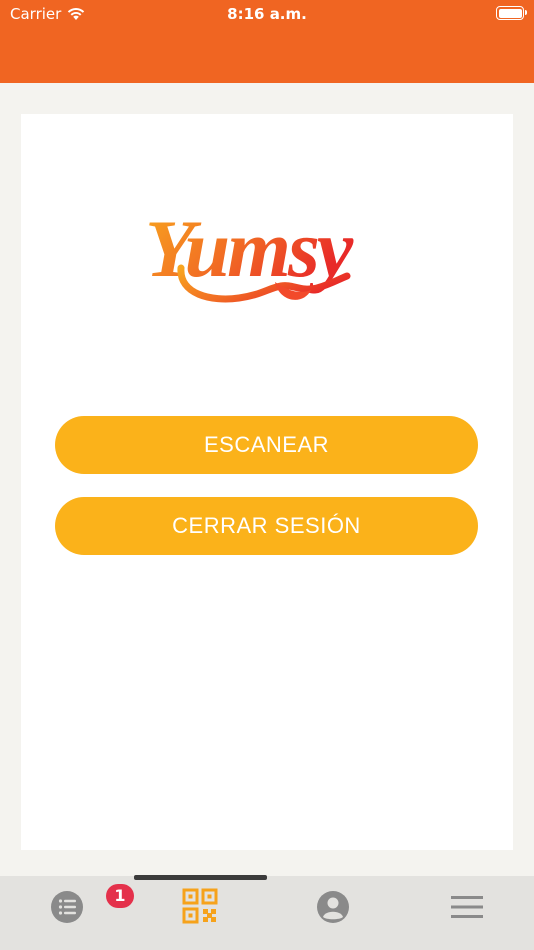 This screenshot has width=534, height=950. I want to click on scan-button: ESCANEAR, so click(266, 445).